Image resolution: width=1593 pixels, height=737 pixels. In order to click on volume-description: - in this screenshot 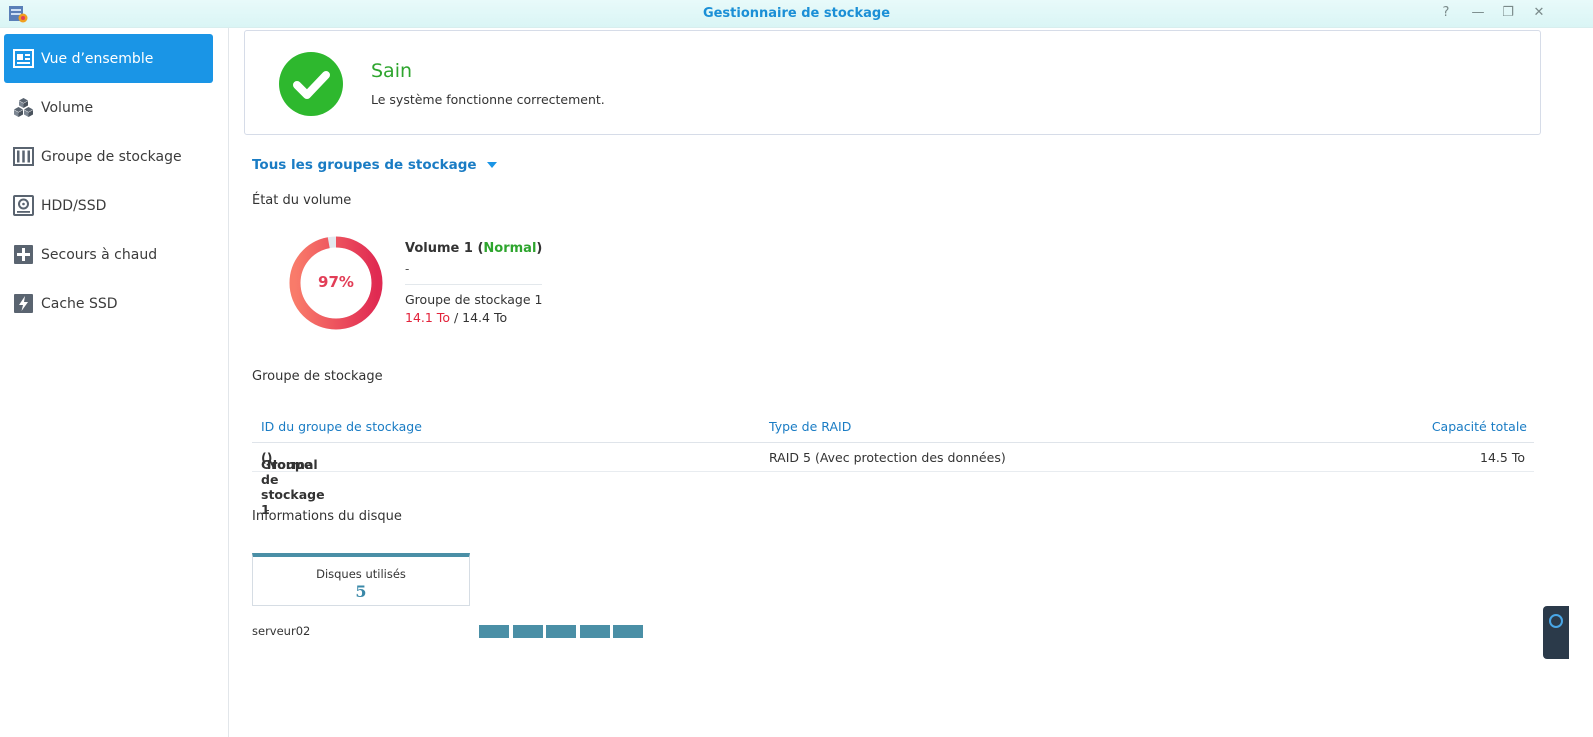, I will do `click(407, 269)`.